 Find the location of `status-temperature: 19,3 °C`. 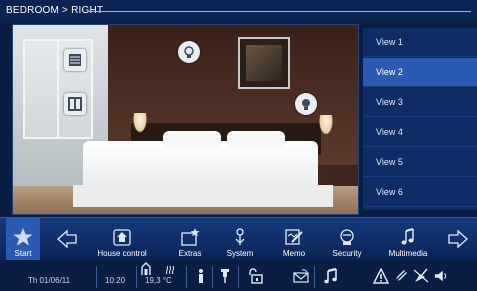

status-temperature: 19,3 °C is located at coordinates (158, 280).